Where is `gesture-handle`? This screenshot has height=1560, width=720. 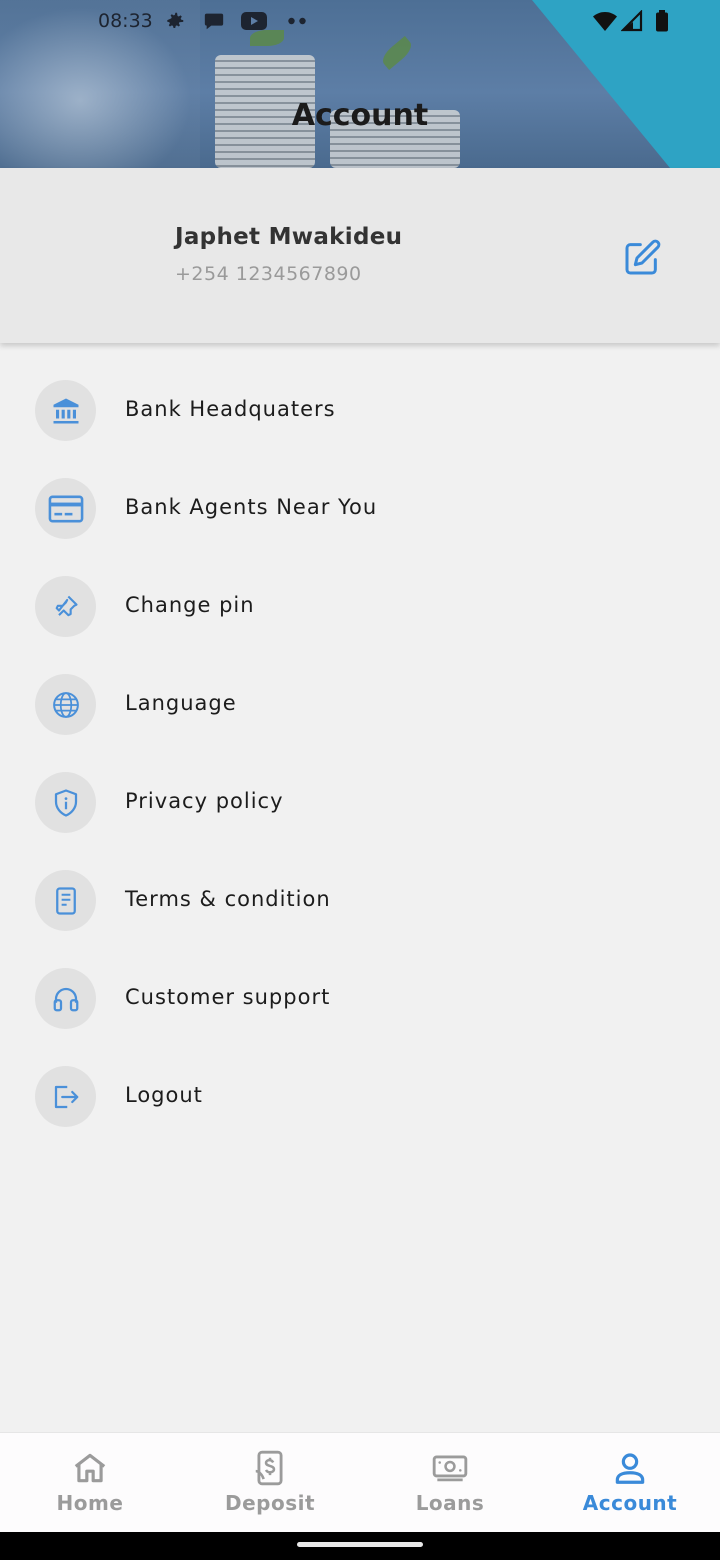 gesture-handle is located at coordinates (360, 1544).